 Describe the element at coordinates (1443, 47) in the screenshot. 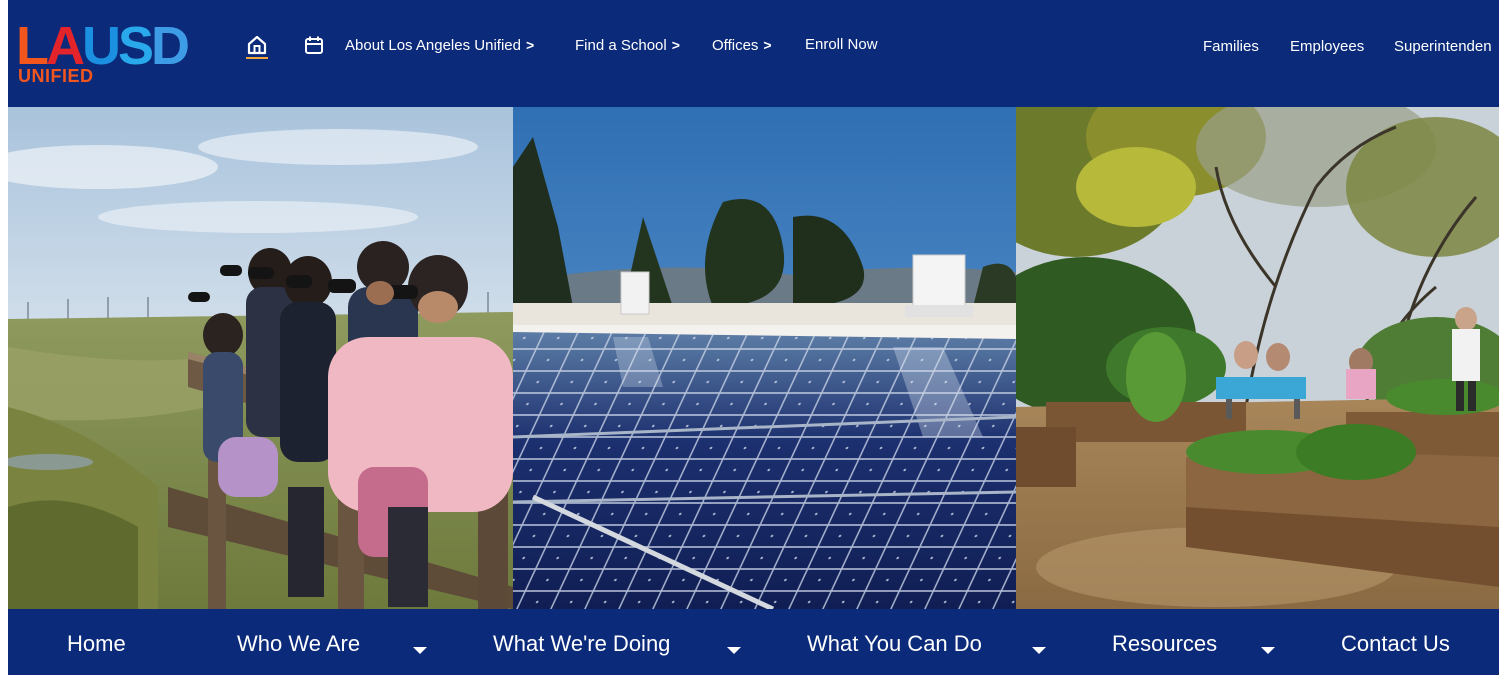

I see `link-superintendent: Superintenden` at that location.